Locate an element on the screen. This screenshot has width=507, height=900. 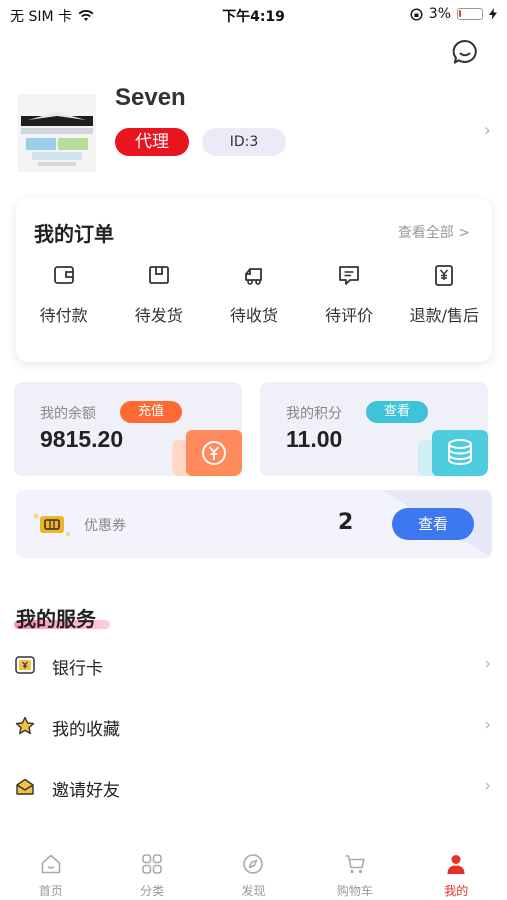
tab-cart: 购物车 is located at coordinates (354, 870).